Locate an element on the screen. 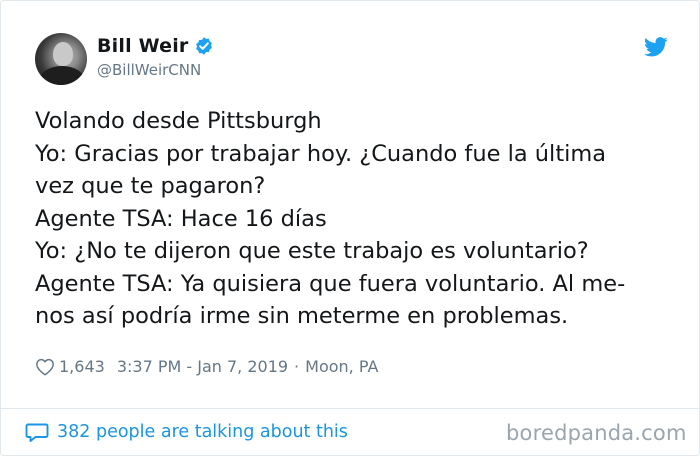  tweet-meta: 1,643 3:37 PM - Jan 7, 2019 · Moon, PA is located at coordinates (206, 366).